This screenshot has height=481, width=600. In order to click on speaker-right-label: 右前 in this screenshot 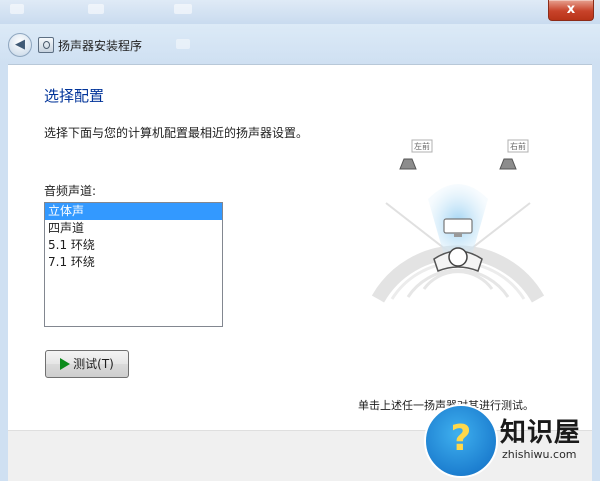, I will do `click(518, 146)`.